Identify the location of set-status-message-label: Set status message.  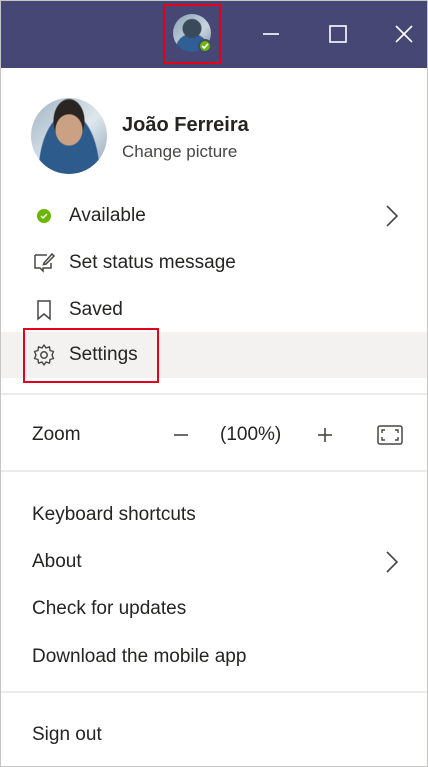
(152, 262).